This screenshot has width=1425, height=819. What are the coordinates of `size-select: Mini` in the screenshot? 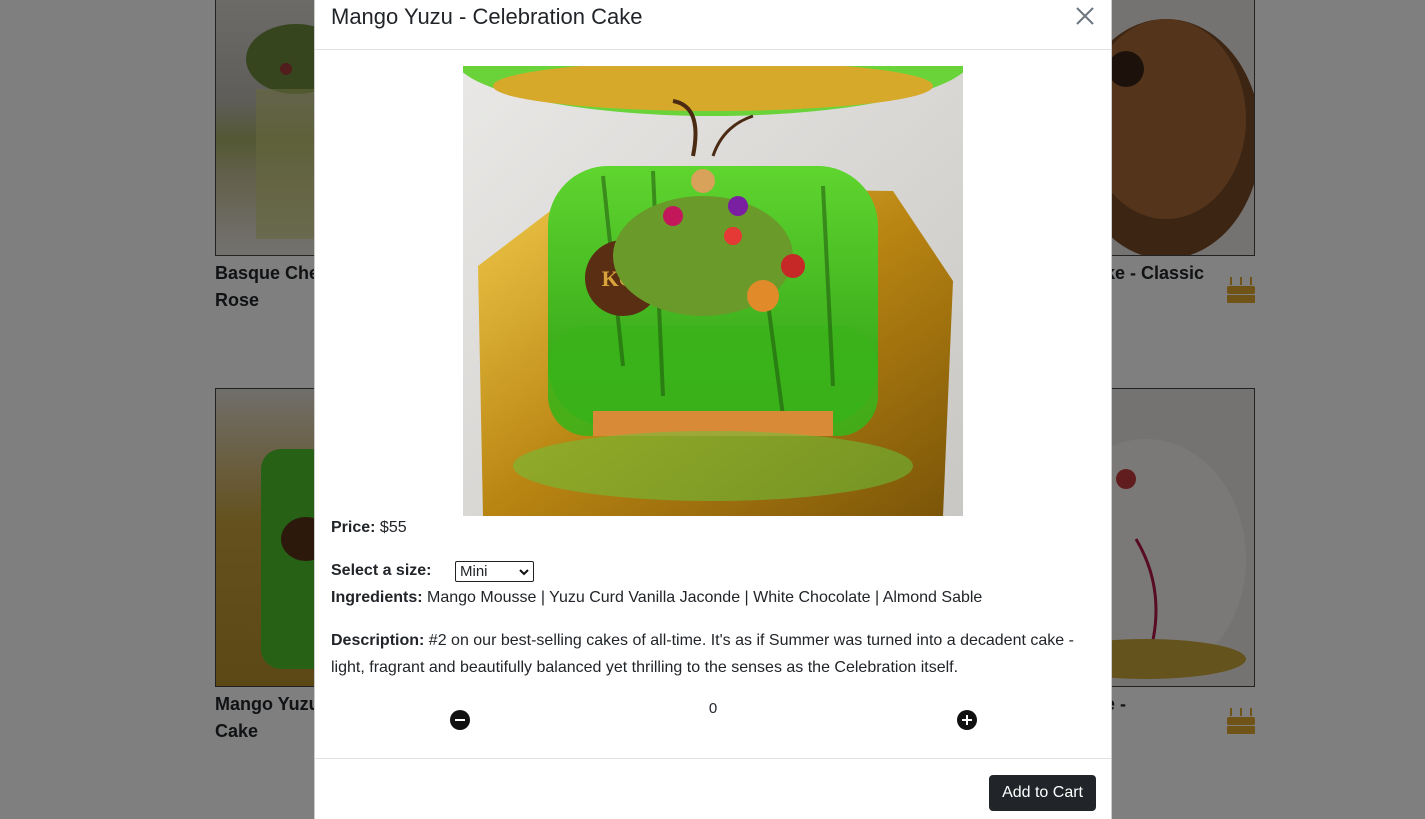 It's located at (494, 571).